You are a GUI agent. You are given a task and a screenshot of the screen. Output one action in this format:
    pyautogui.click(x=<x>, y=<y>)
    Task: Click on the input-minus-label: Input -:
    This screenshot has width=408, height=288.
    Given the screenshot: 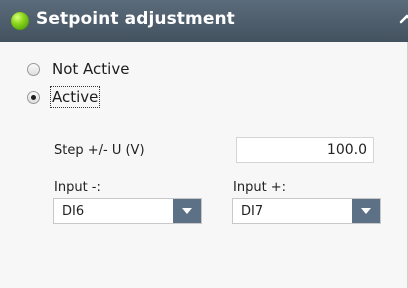 What is the action you would take?
    pyautogui.click(x=77, y=187)
    